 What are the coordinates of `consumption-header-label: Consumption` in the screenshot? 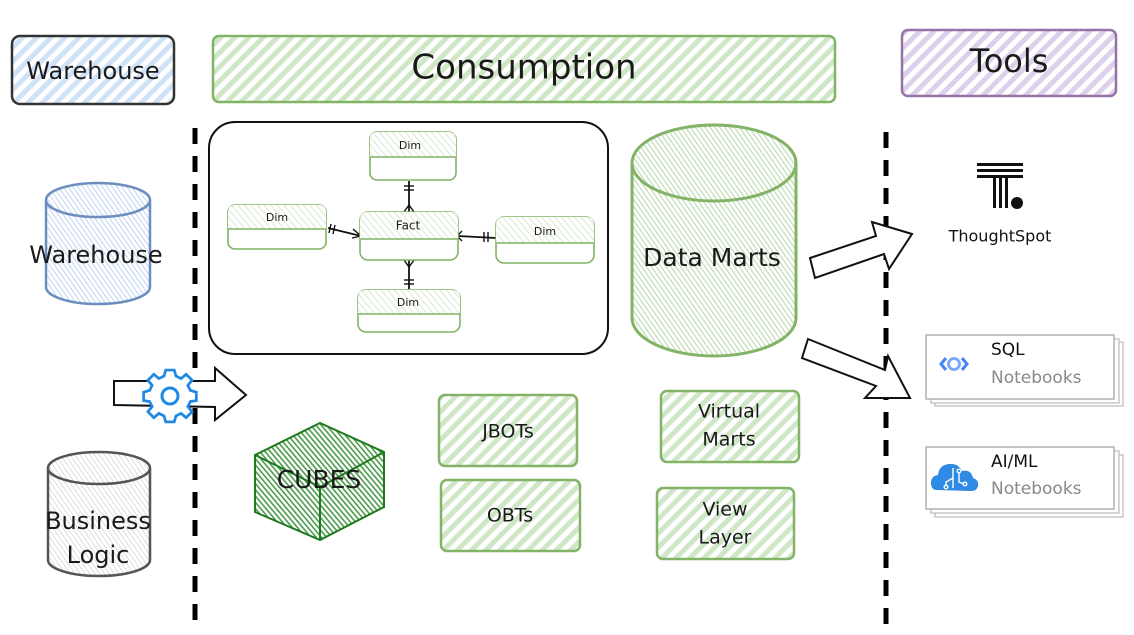 It's located at (523, 68).